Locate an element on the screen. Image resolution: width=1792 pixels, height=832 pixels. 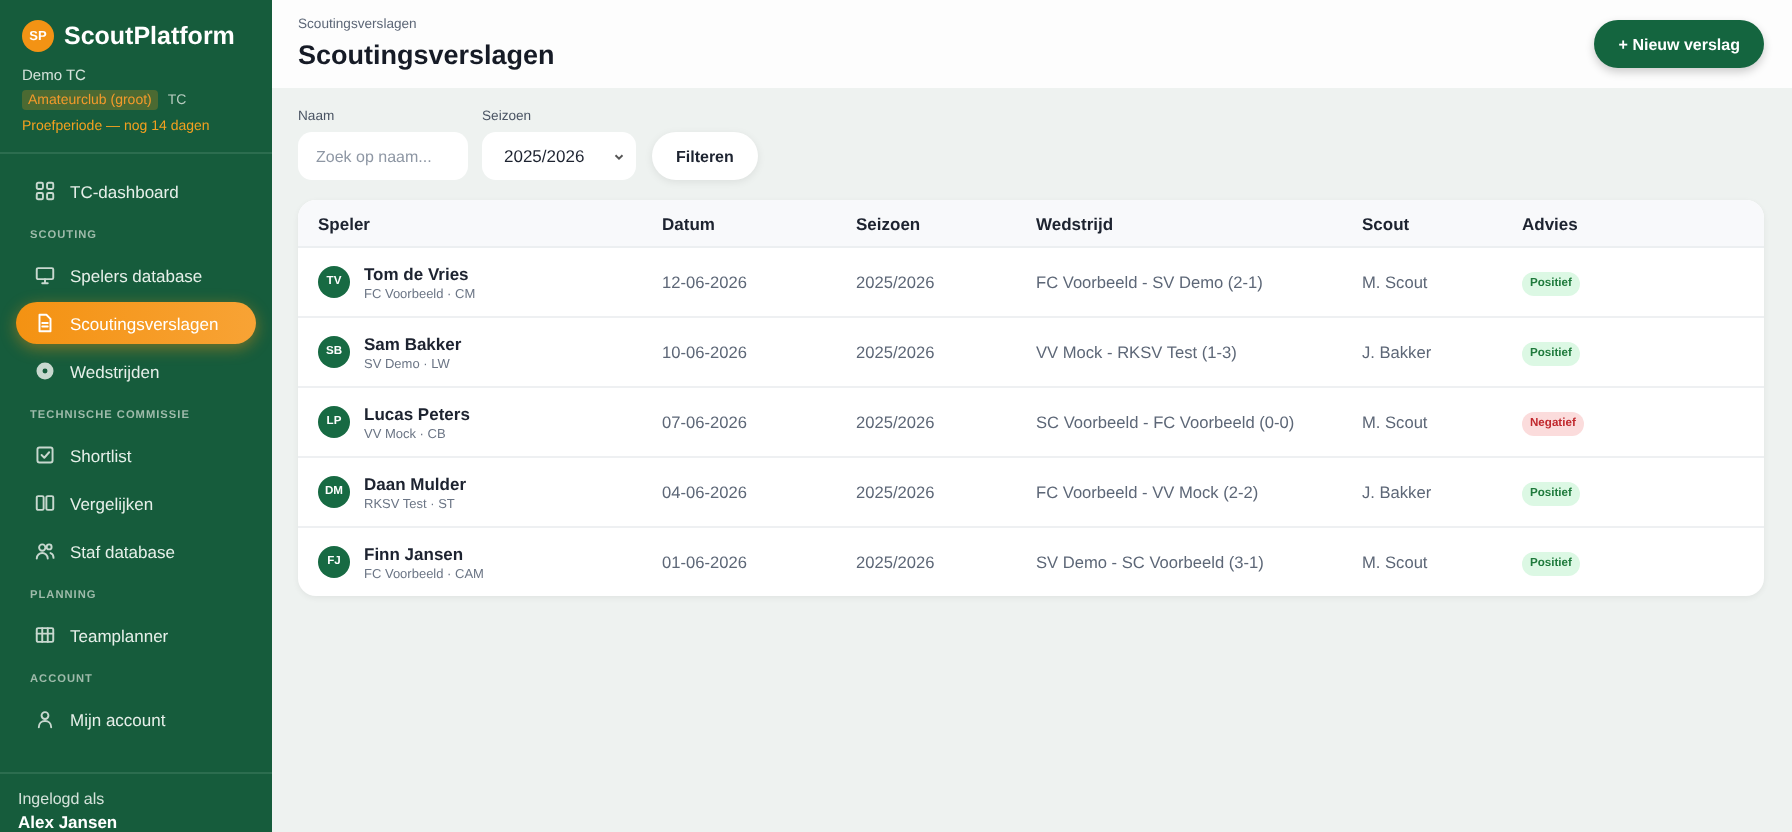
person-icon is located at coordinates (45, 719).